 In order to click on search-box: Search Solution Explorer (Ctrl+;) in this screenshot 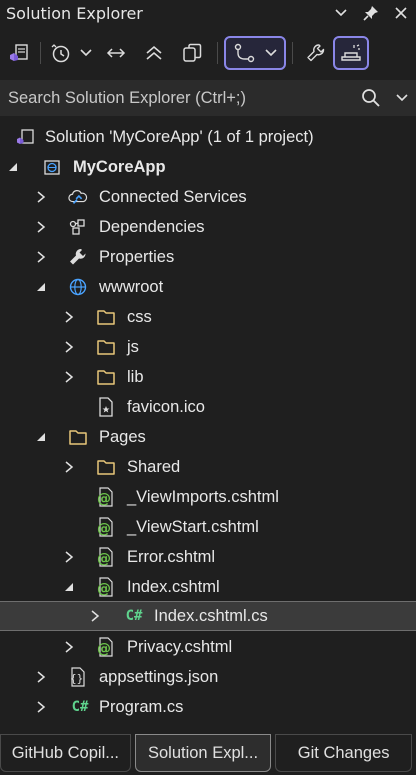, I will do `click(208, 98)`.